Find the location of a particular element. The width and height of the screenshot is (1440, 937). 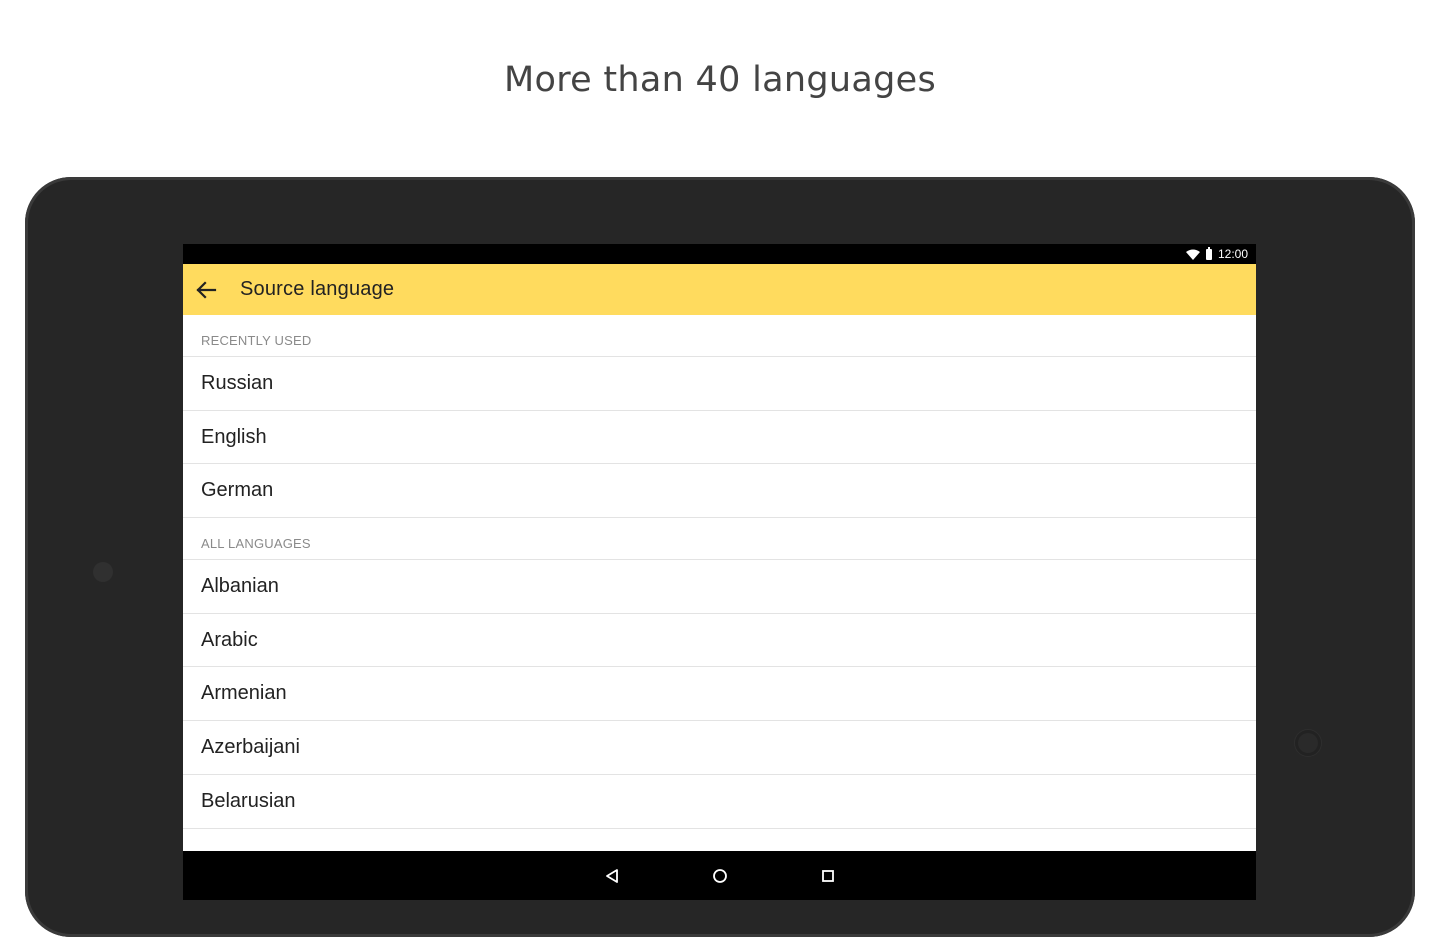

section-header-recently-used: RECENTLY USED is located at coordinates (719, 336).